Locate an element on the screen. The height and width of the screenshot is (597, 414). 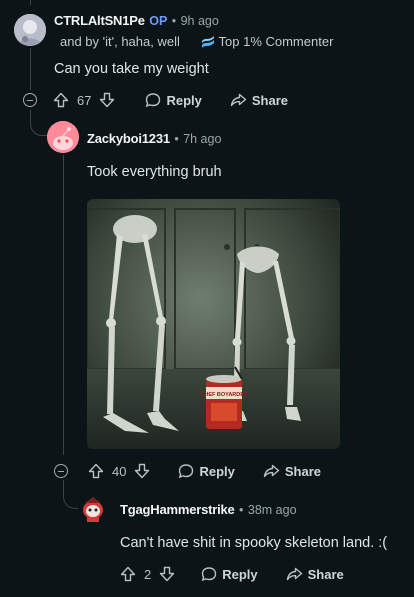
comment-actions: 2 Reply Share is located at coordinates (232, 574).